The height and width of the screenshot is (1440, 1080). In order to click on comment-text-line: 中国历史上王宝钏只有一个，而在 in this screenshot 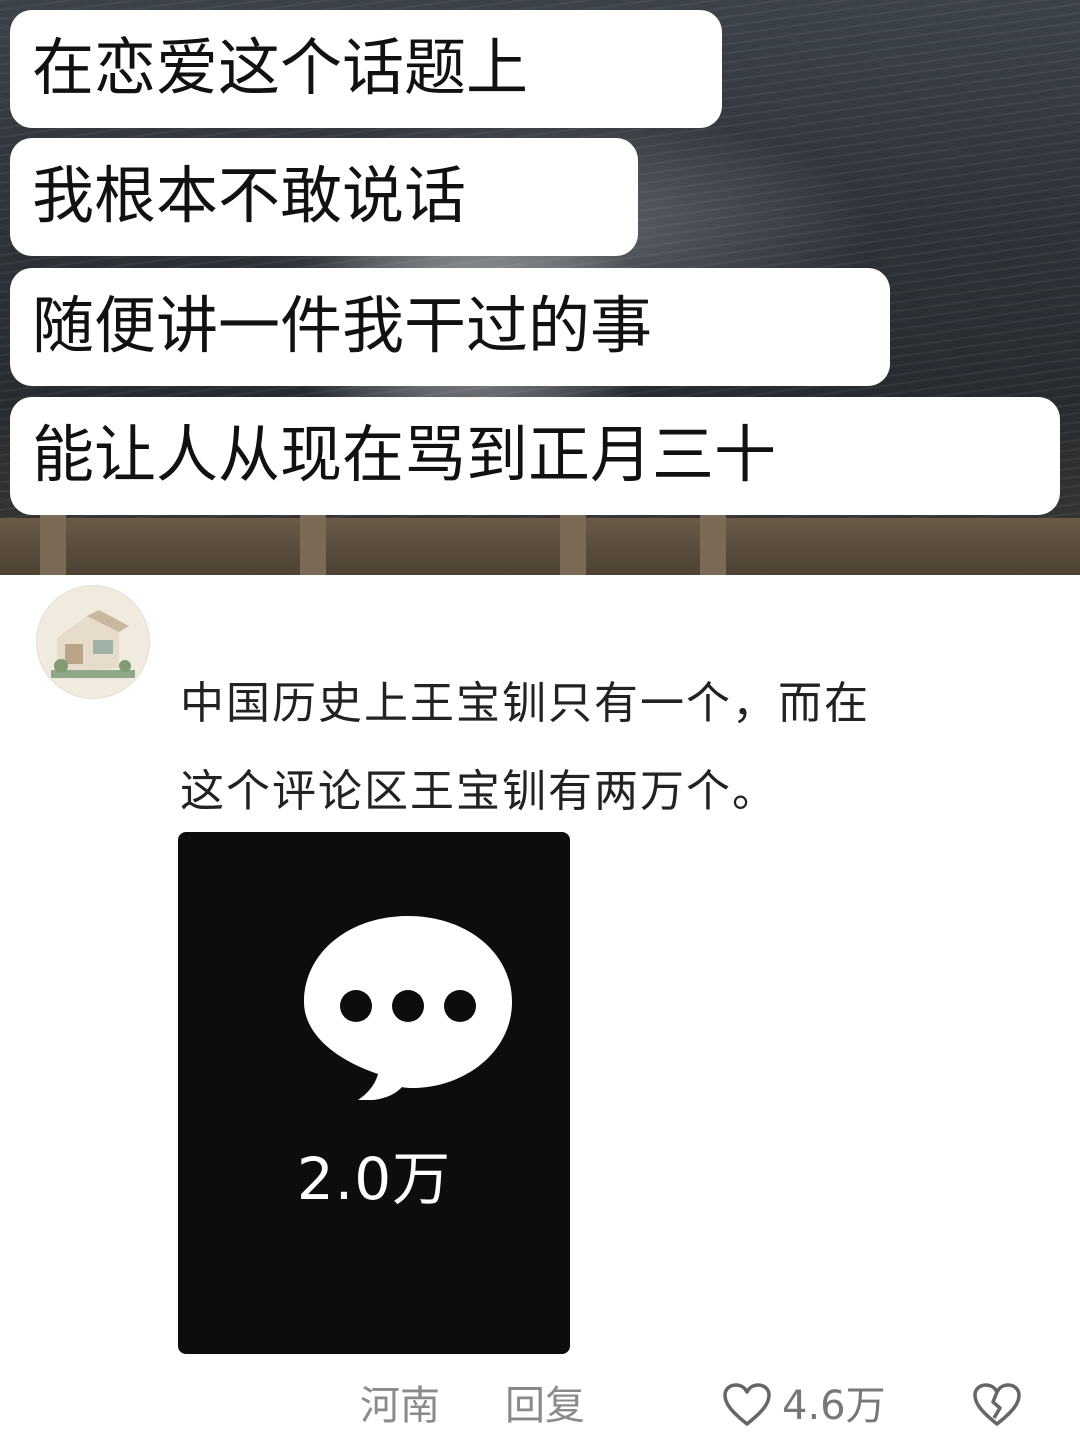, I will do `click(525, 703)`.